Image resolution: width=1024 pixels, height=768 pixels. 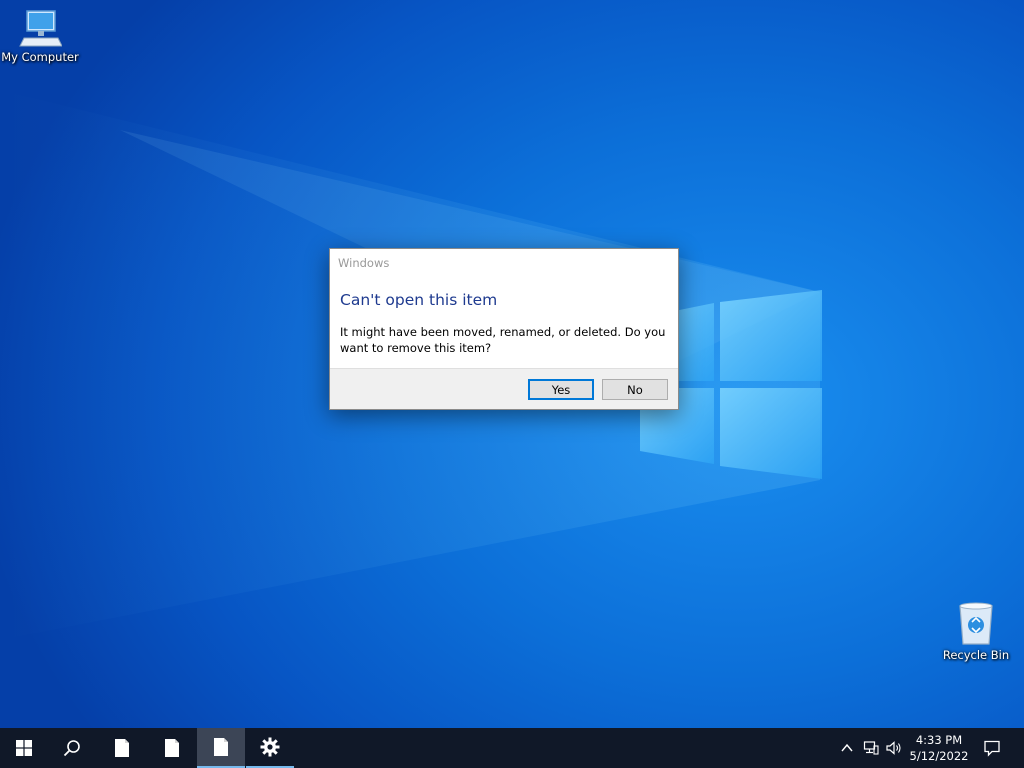 I want to click on search-button, so click(x=72, y=748).